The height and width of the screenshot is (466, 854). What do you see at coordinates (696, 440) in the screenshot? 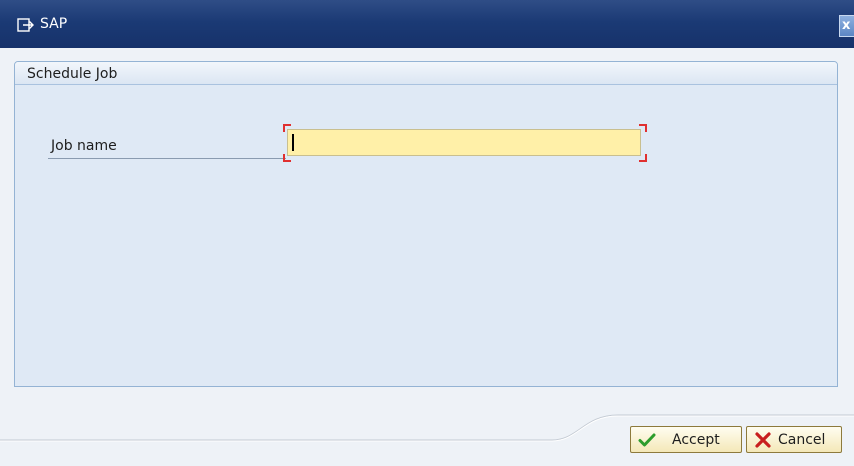
I see `accept-label: Accept` at bounding box center [696, 440].